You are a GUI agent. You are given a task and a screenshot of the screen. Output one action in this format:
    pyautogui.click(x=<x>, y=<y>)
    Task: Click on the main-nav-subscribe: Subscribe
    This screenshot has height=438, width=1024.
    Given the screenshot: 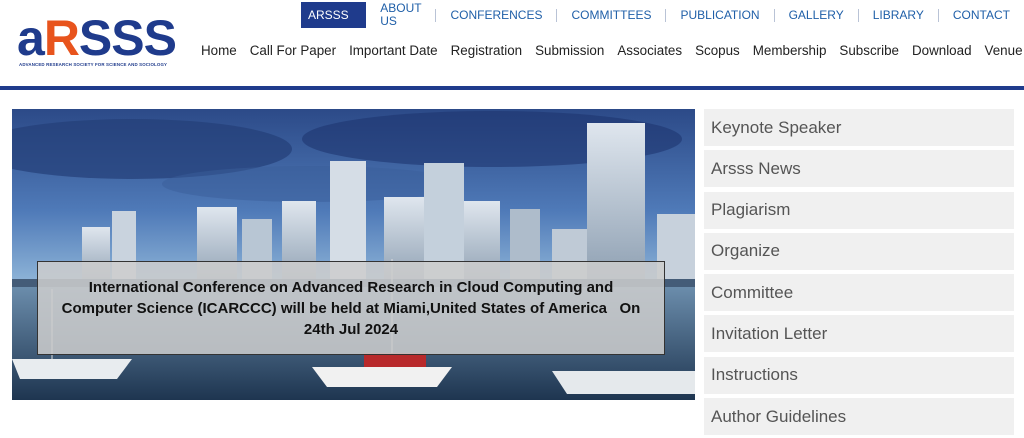 What is the action you would take?
    pyautogui.click(x=869, y=50)
    